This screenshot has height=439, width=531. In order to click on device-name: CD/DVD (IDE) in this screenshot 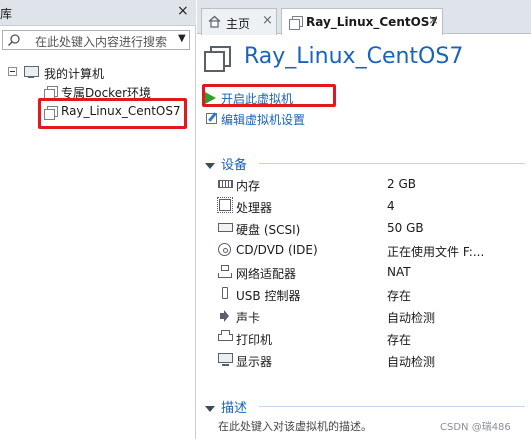, I will do `click(277, 250)`.